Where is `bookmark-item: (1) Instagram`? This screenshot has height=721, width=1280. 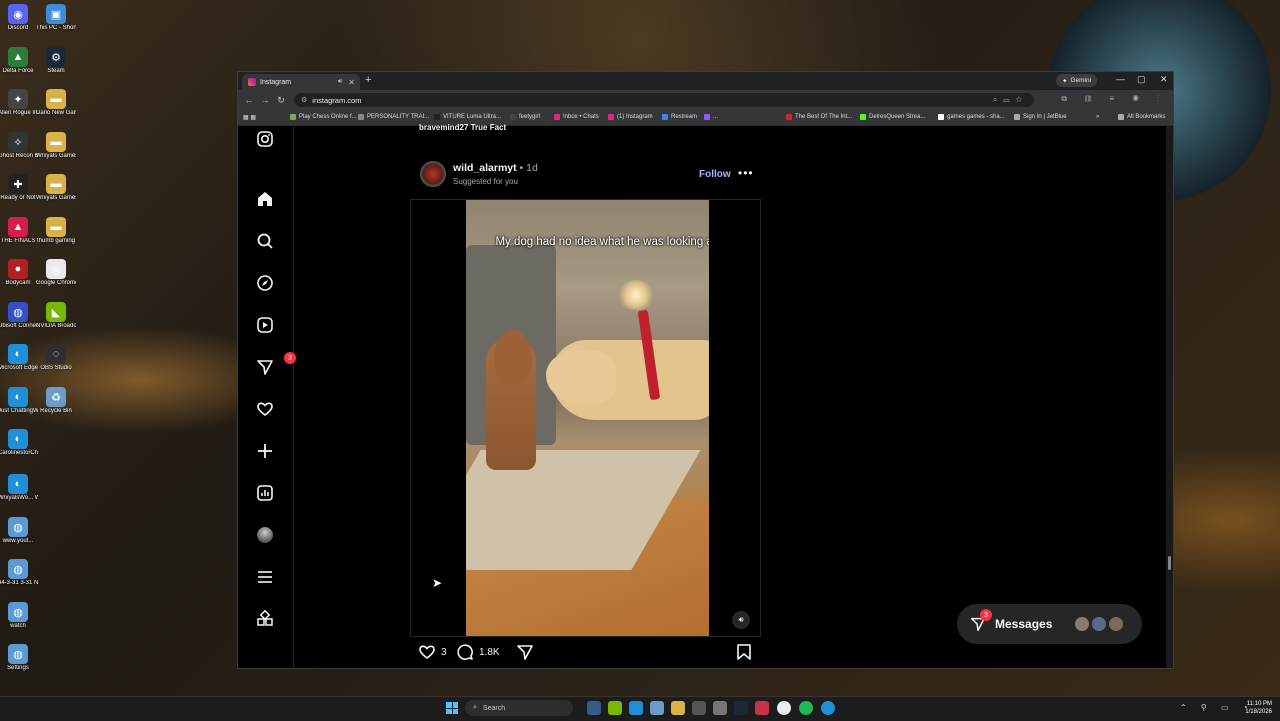
bookmark-item: (1) Instagram is located at coordinates (630, 117).